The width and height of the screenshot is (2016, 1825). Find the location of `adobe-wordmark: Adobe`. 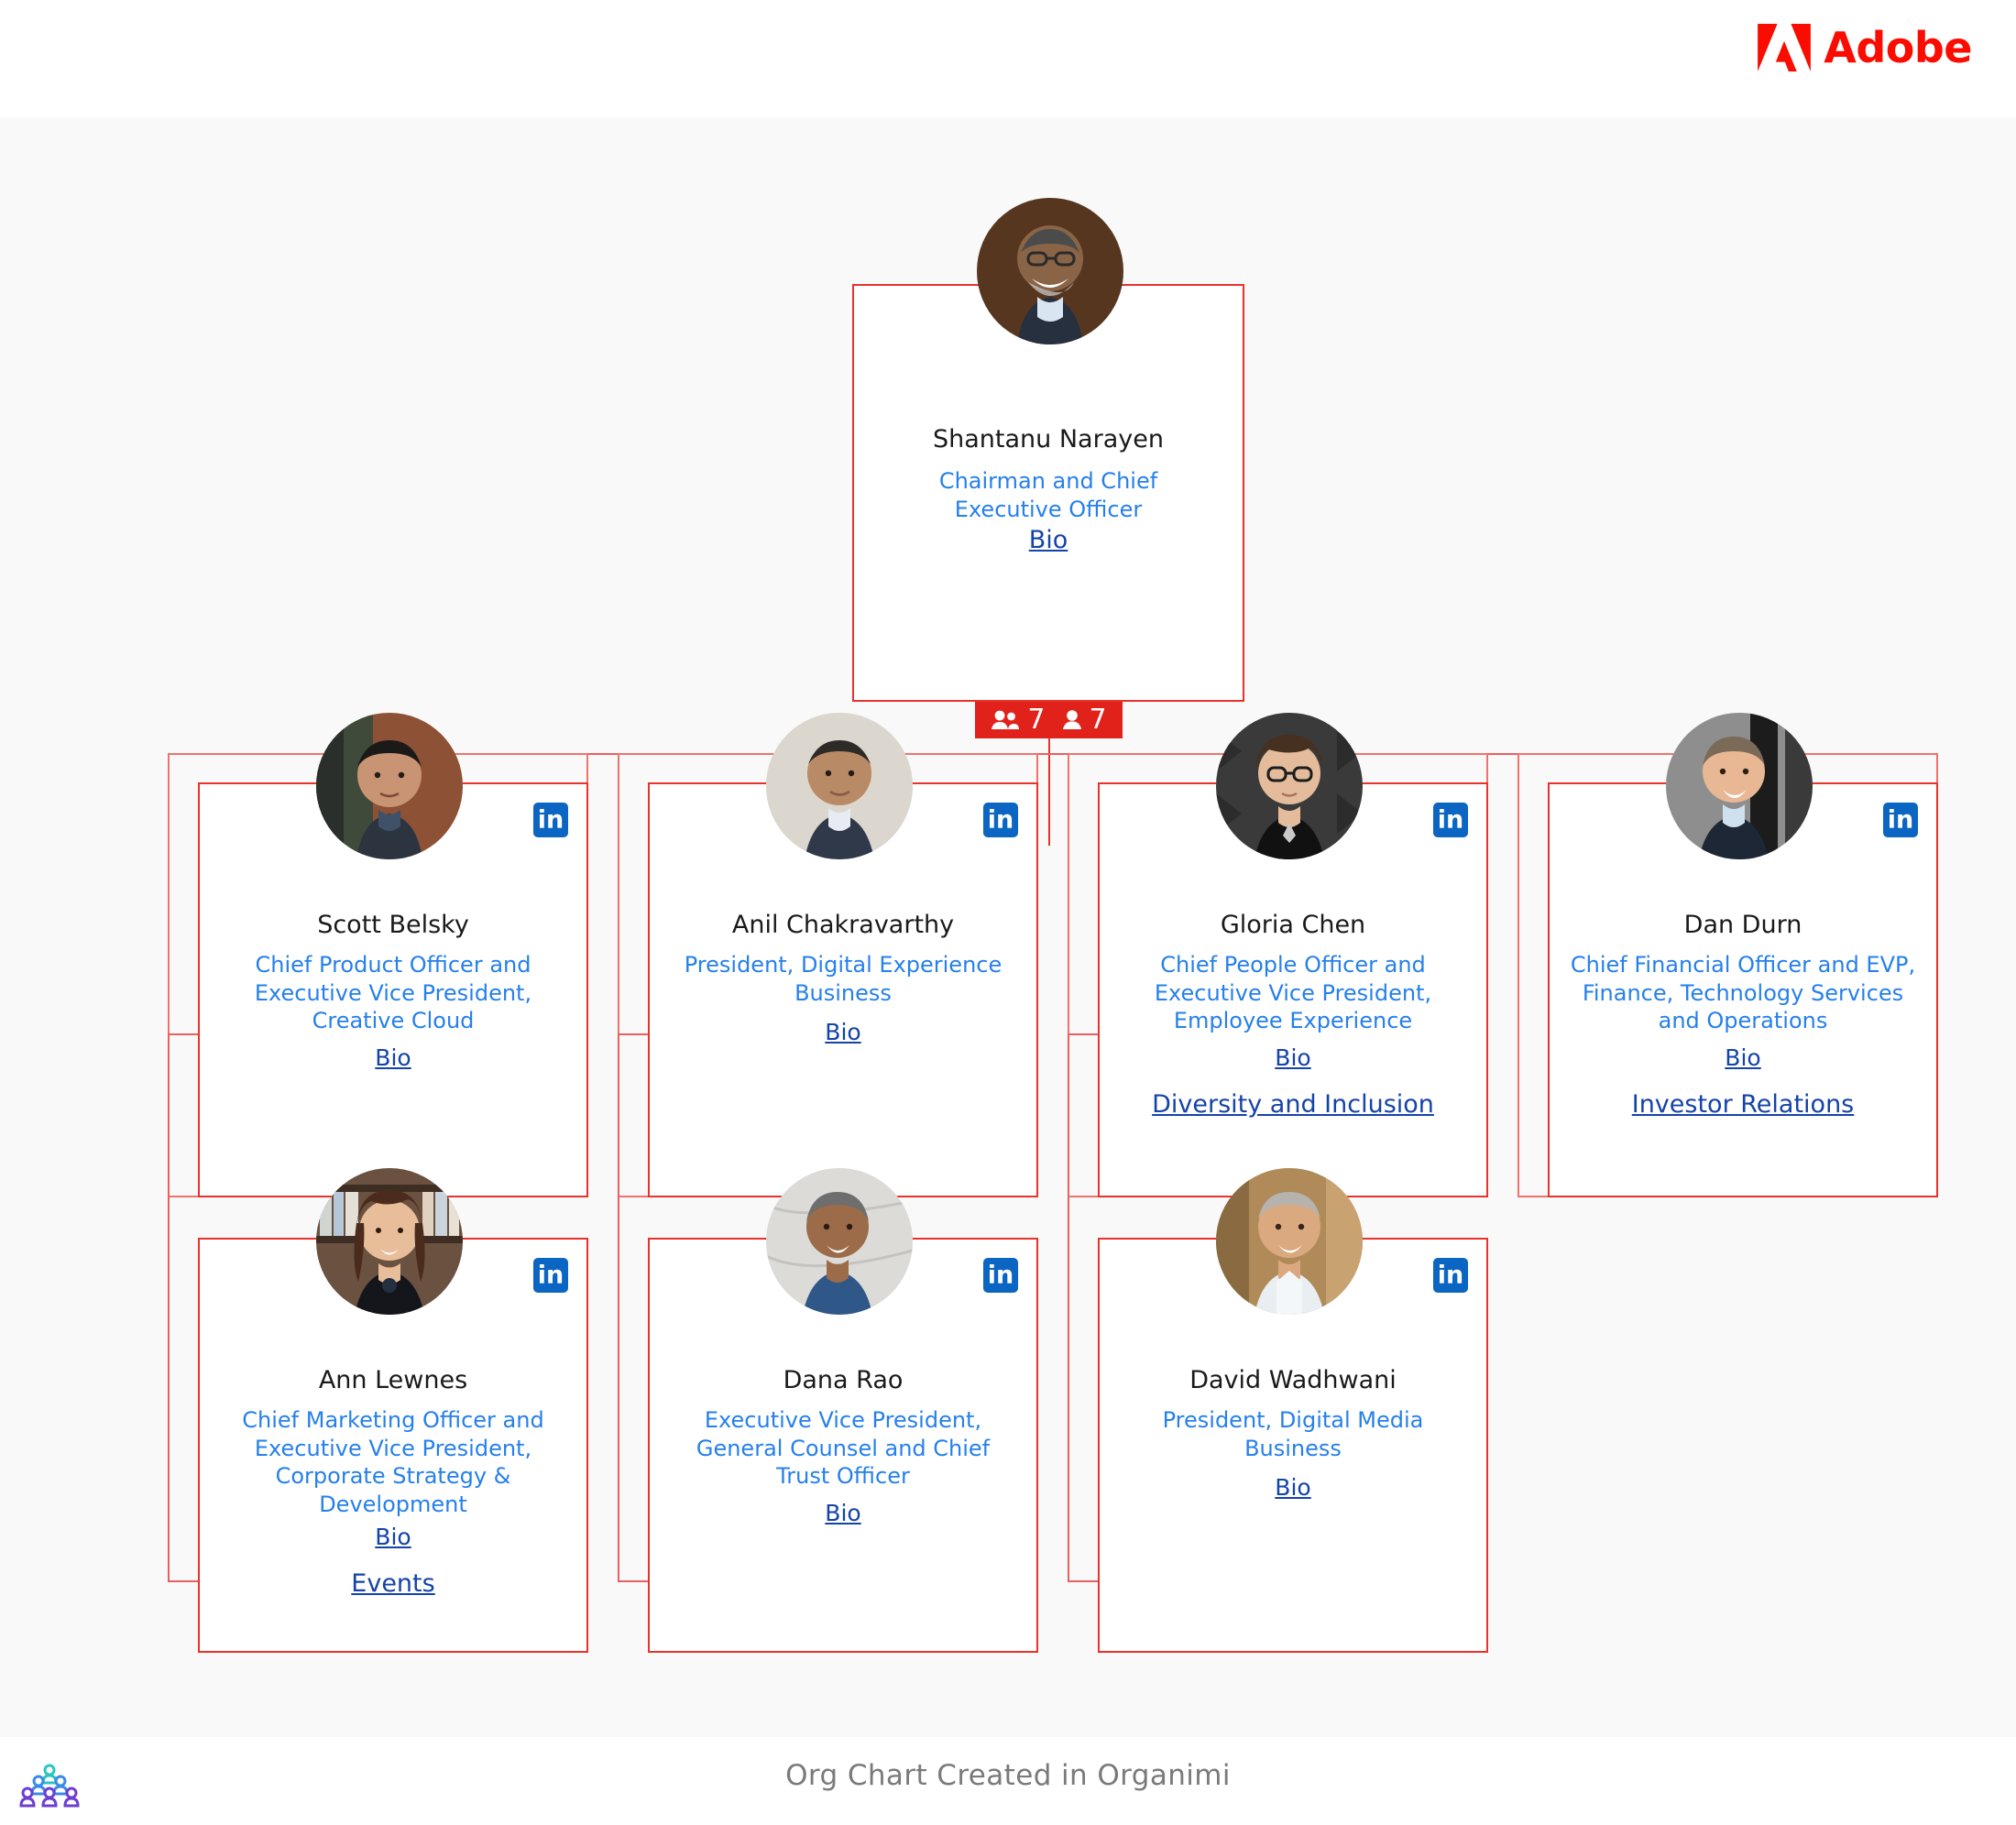

adobe-wordmark: Adobe is located at coordinates (1898, 47).